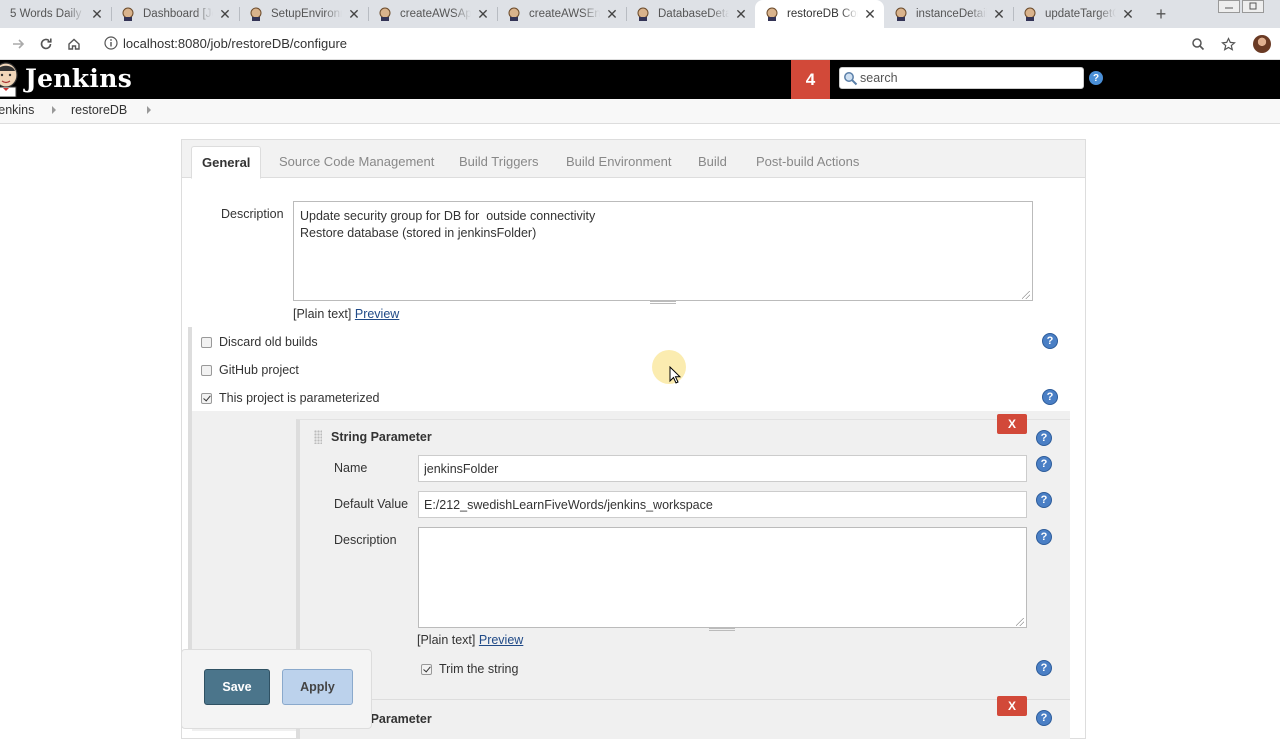  I want to click on maximize-button, so click(1253, 7).